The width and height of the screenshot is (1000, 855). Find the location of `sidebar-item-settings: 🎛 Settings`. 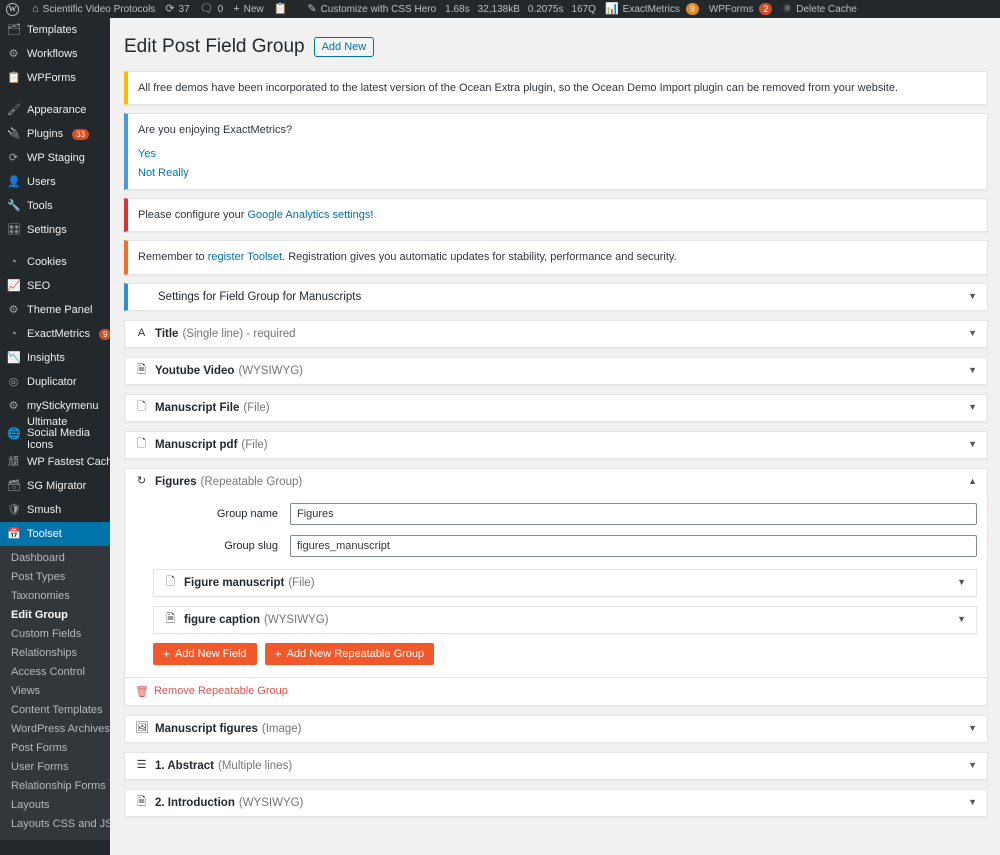

sidebar-item-settings: 🎛 Settings is located at coordinates (55, 230).